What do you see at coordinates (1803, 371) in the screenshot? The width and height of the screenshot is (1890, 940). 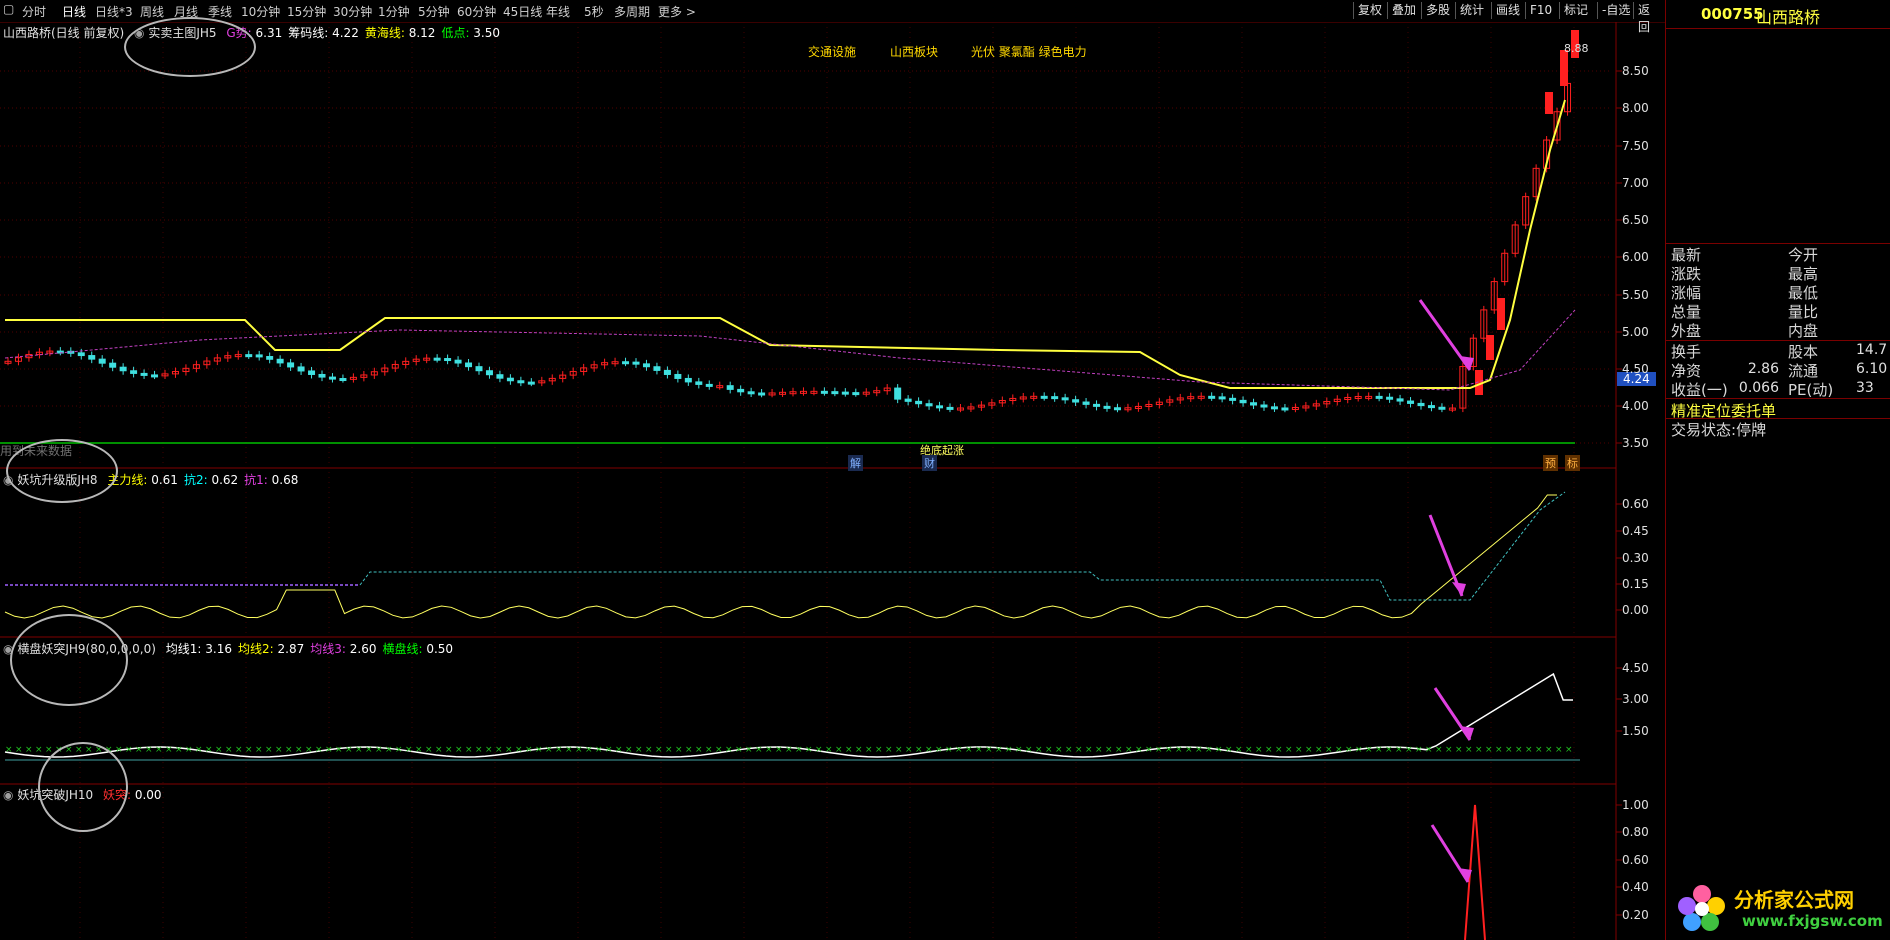 I see `quote-label: 流通` at bounding box center [1803, 371].